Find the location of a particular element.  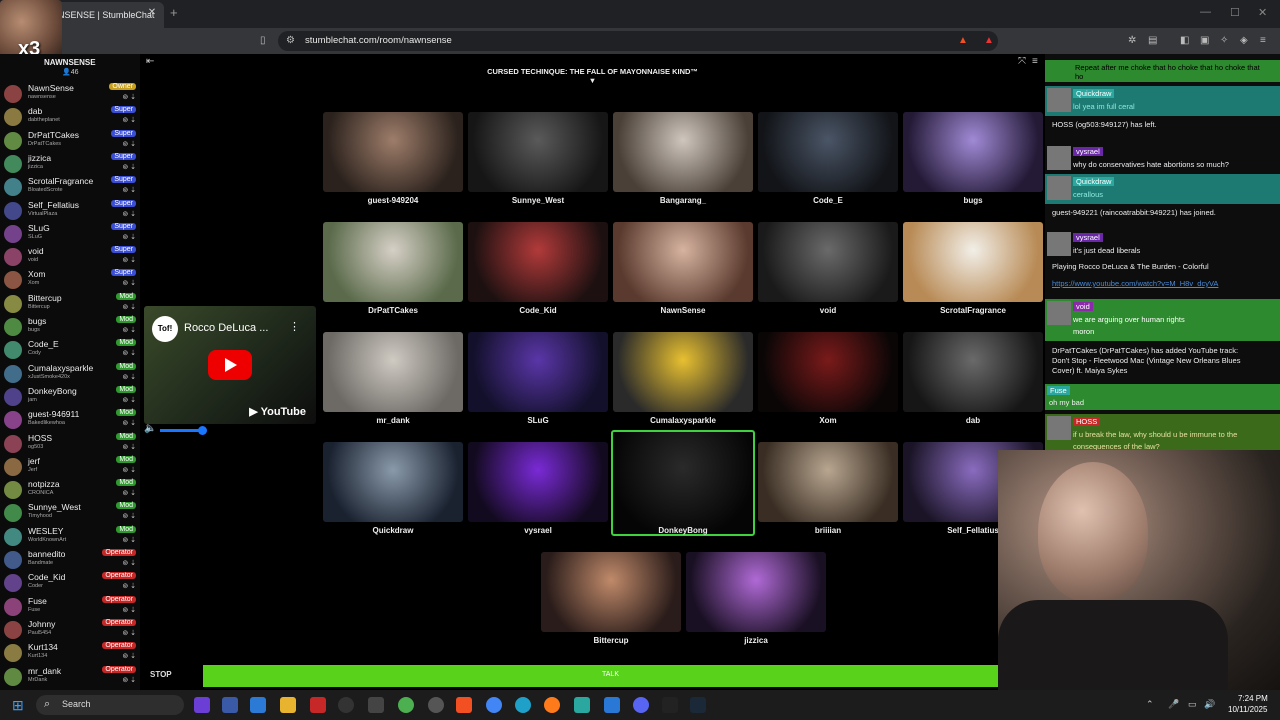

user-list-item: HOSS og503 Mod ⊚ ⇣ is located at coordinates (70, 443).